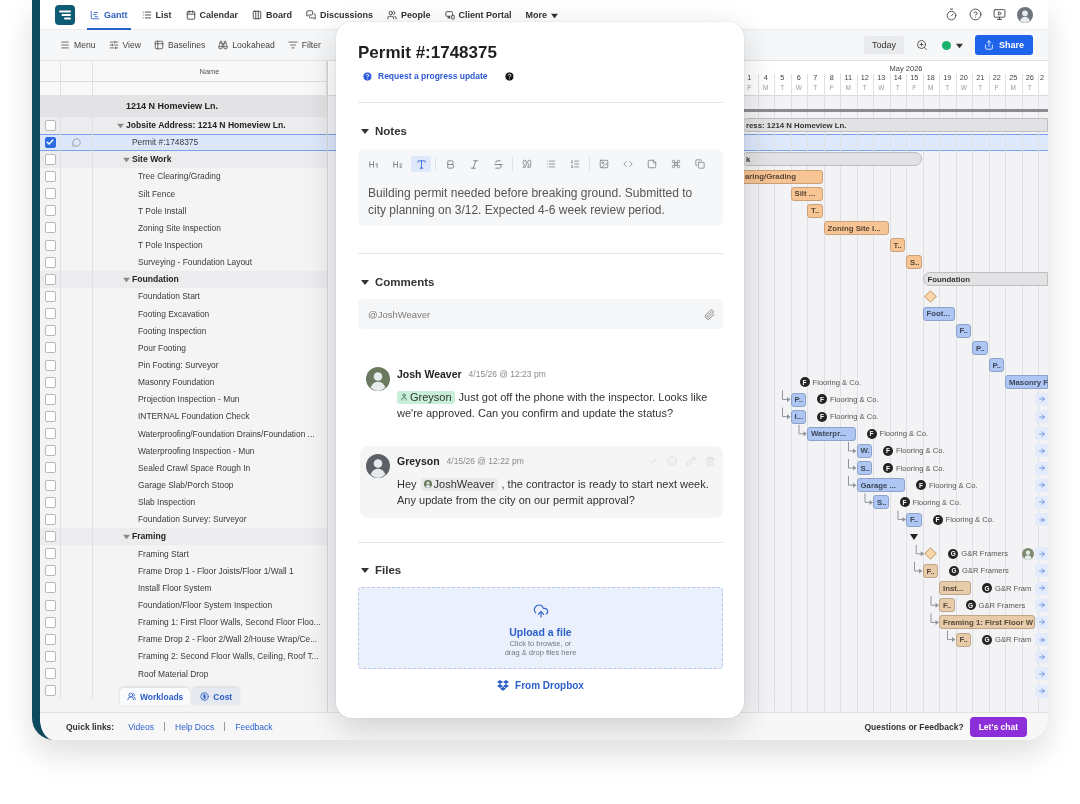 This screenshot has width=1080, height=804. I want to click on task-row: Waterproofing Inspection - Mun, so click(183, 451).